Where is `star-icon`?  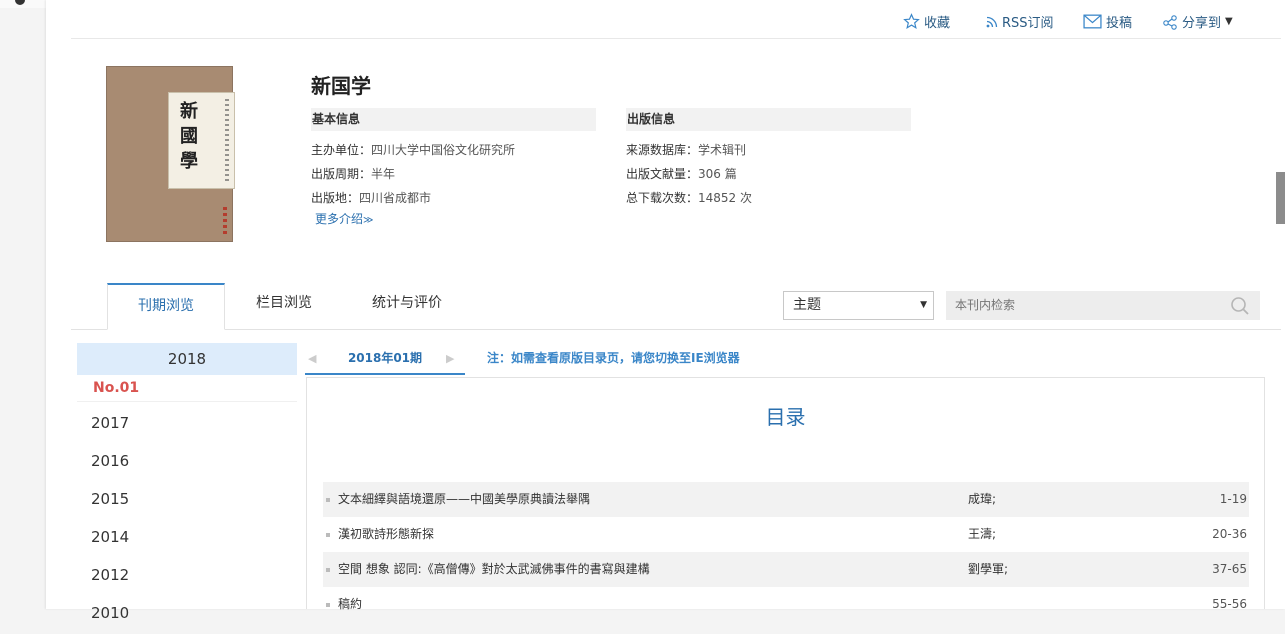
star-icon is located at coordinates (911, 21).